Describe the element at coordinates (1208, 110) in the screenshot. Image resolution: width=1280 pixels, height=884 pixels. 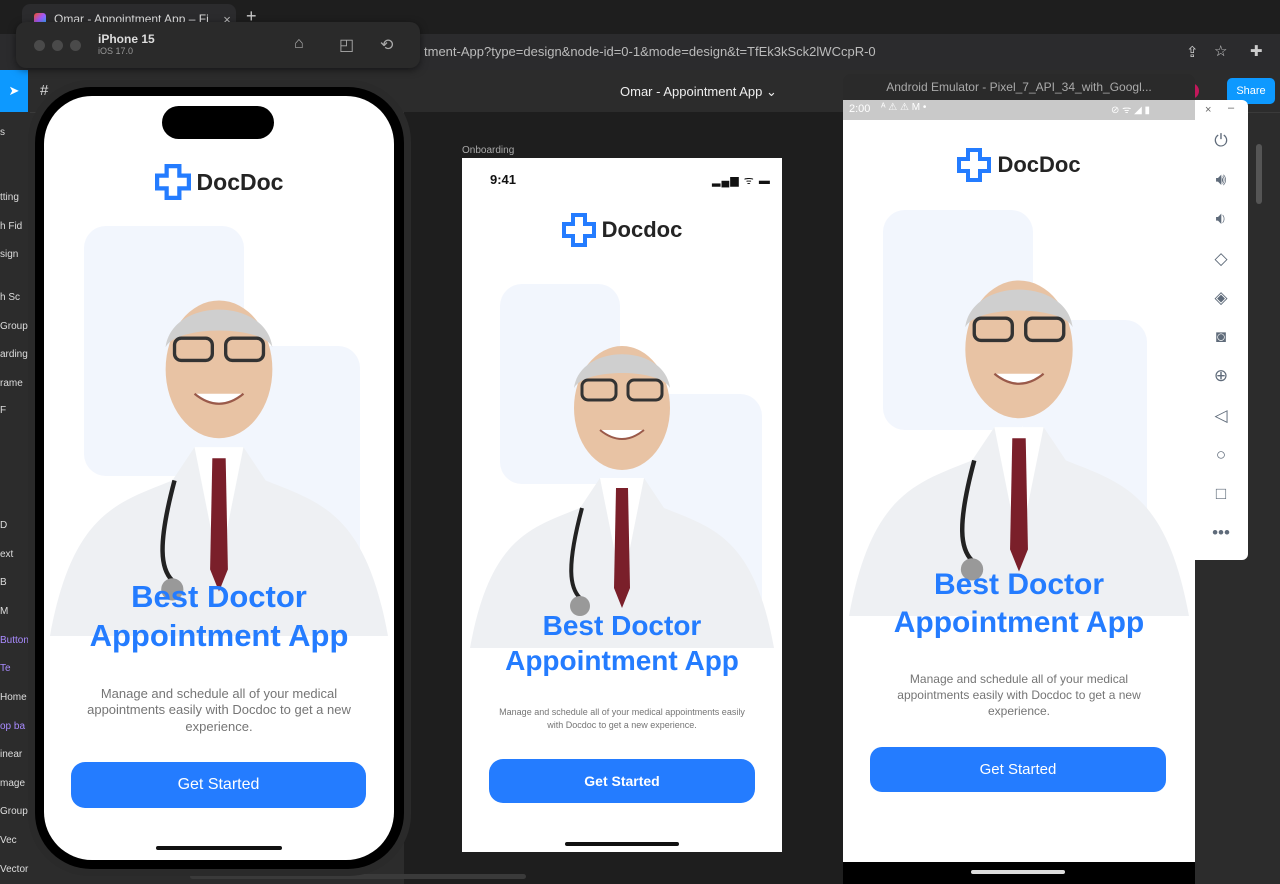
I see `close-icon: ×` at that location.